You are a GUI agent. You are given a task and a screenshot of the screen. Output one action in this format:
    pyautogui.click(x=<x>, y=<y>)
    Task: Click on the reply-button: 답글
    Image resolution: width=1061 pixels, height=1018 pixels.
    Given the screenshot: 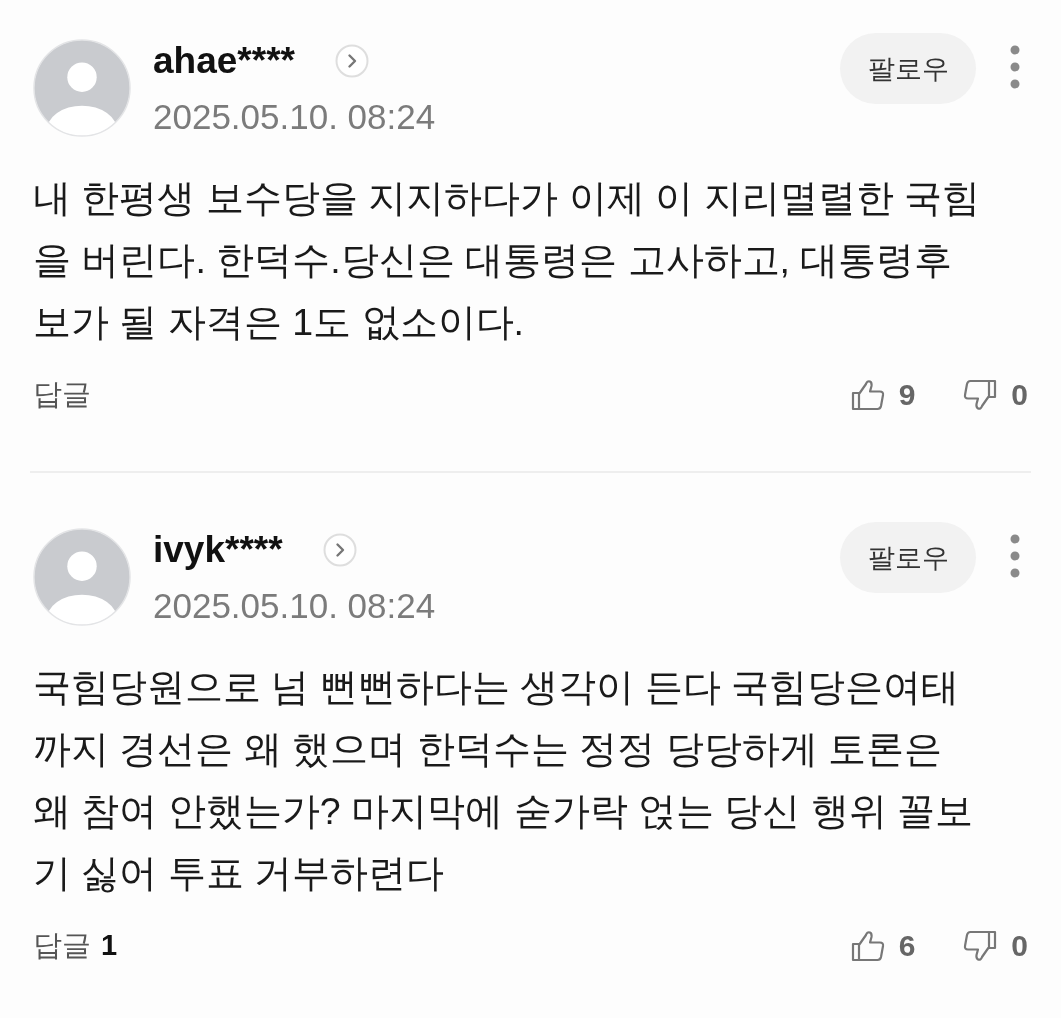 What is the action you would take?
    pyautogui.click(x=62, y=395)
    